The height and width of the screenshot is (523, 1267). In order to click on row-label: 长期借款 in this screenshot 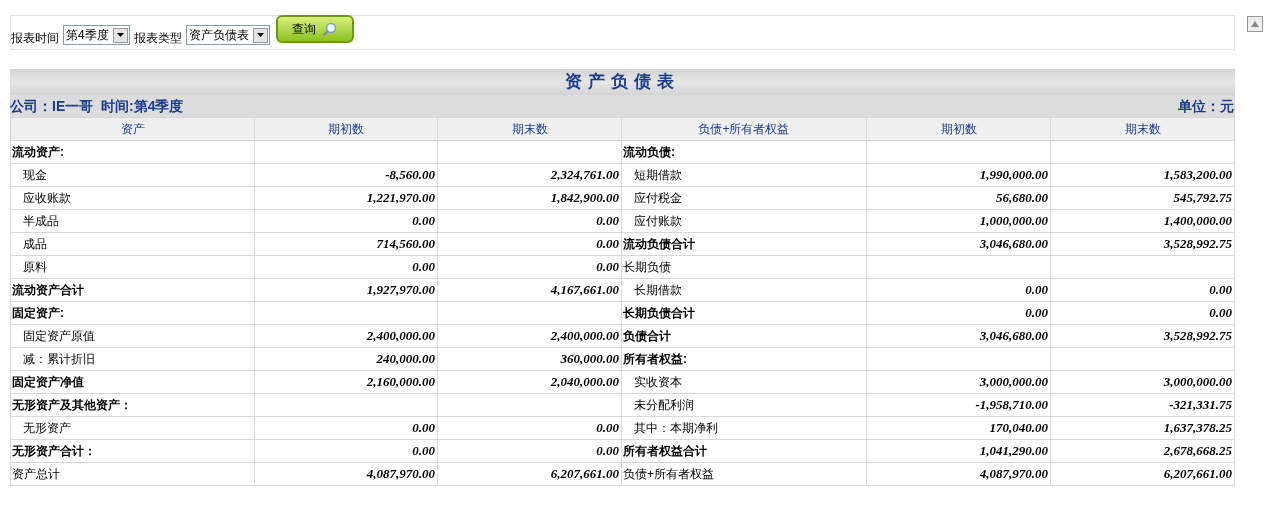, I will do `click(744, 290)`.